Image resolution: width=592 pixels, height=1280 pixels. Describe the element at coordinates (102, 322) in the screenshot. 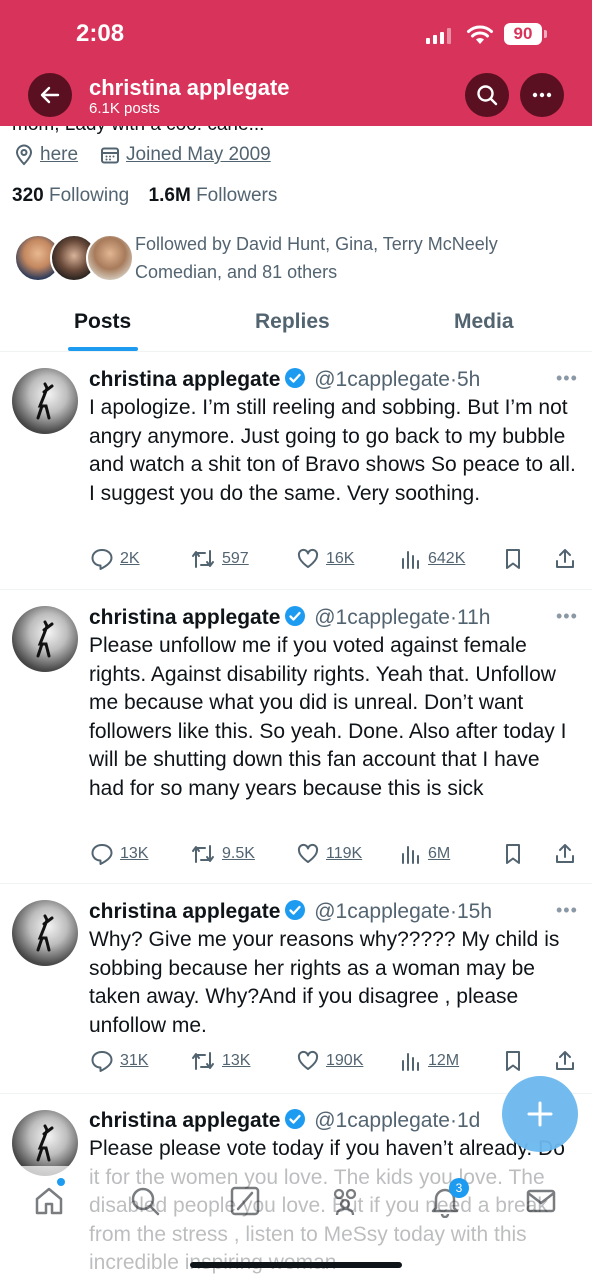

I see `tab-posts: Posts` at that location.